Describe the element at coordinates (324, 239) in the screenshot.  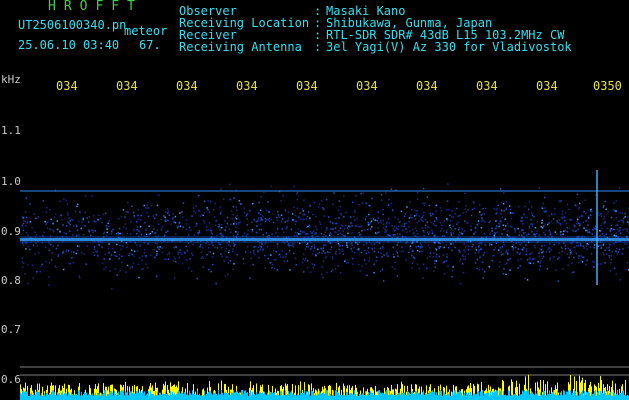
I see `carrier-line-glow` at that location.